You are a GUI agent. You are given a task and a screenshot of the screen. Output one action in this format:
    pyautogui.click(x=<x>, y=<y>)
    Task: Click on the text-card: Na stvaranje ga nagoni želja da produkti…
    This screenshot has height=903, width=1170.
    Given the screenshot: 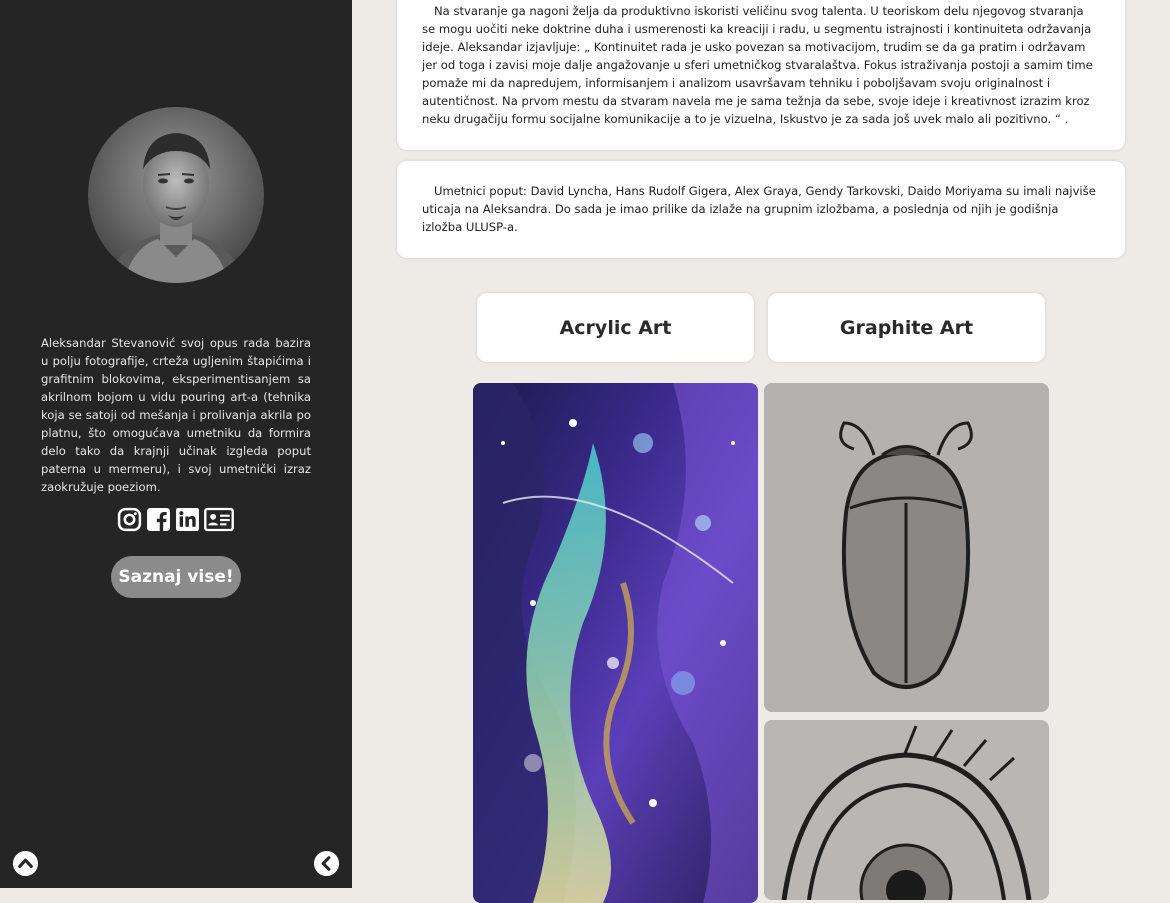 What is the action you would take?
    pyautogui.click(x=761, y=75)
    